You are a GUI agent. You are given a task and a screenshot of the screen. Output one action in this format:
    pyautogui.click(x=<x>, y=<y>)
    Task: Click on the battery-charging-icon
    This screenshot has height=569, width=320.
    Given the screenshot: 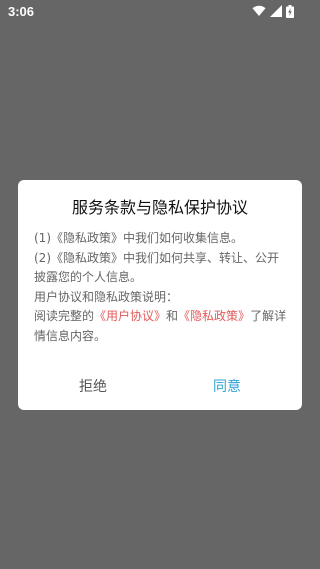 What is the action you would take?
    pyautogui.click(x=290, y=11)
    